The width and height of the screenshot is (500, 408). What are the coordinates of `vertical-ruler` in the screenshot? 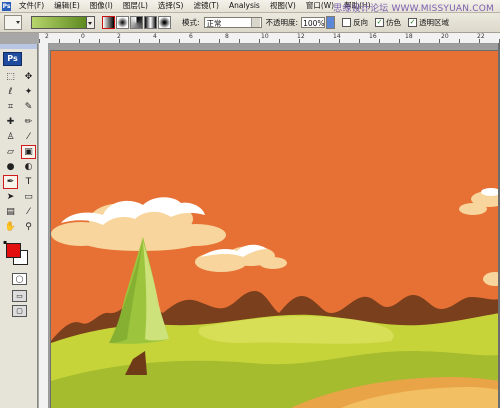 It's located at (44, 225).